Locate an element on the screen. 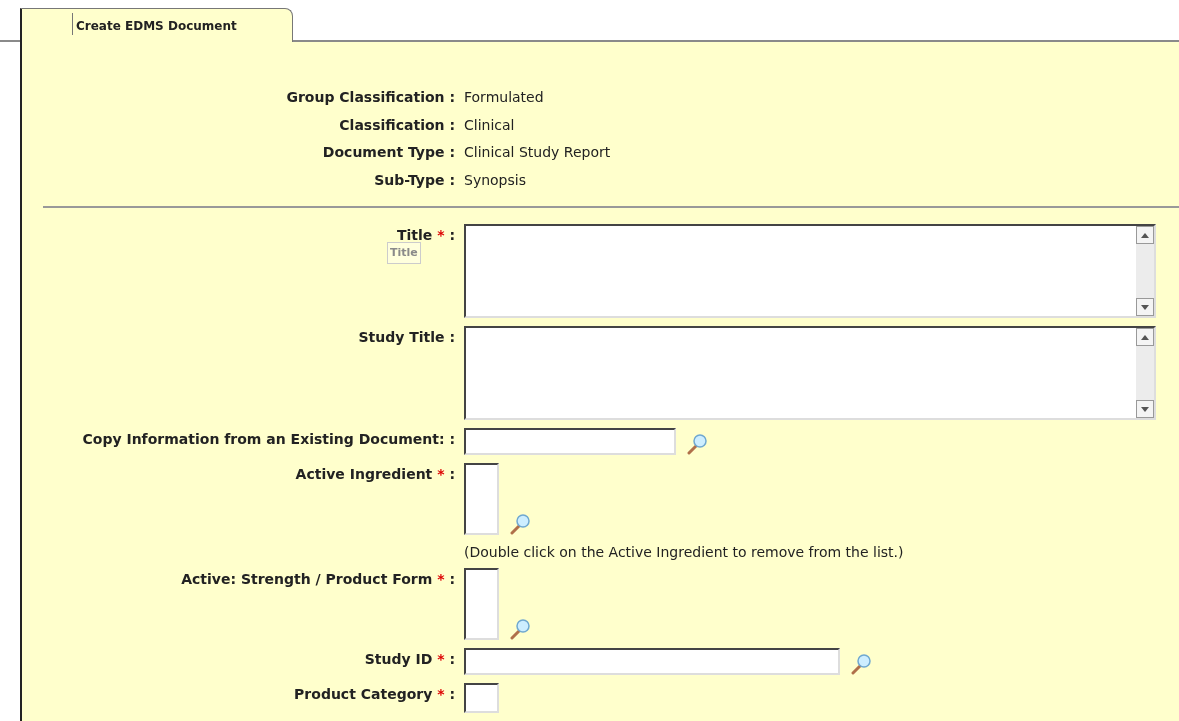 The height and width of the screenshot is (721, 1179). field-value: Clinical is located at coordinates (489, 125).